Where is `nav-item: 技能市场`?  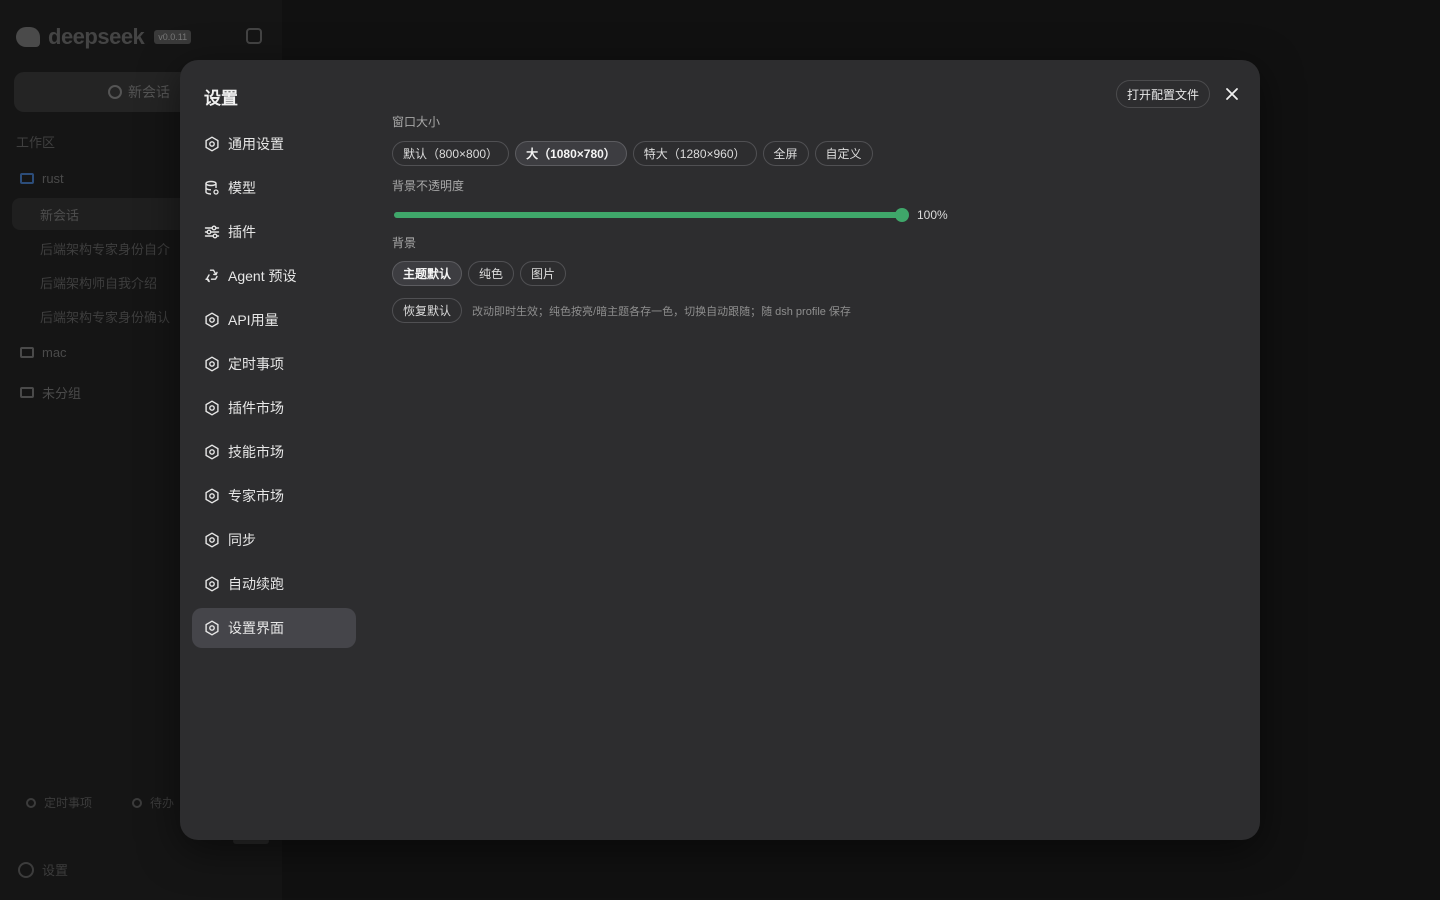 nav-item: 技能市场 is located at coordinates (274, 452).